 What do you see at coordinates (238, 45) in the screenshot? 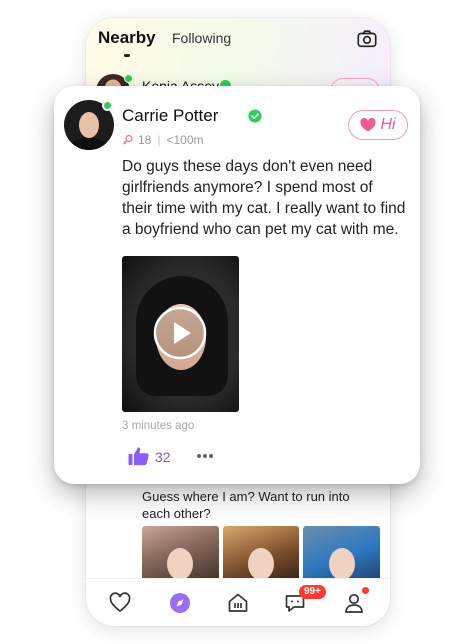
I see `feed-header: Nearby Following` at bounding box center [238, 45].